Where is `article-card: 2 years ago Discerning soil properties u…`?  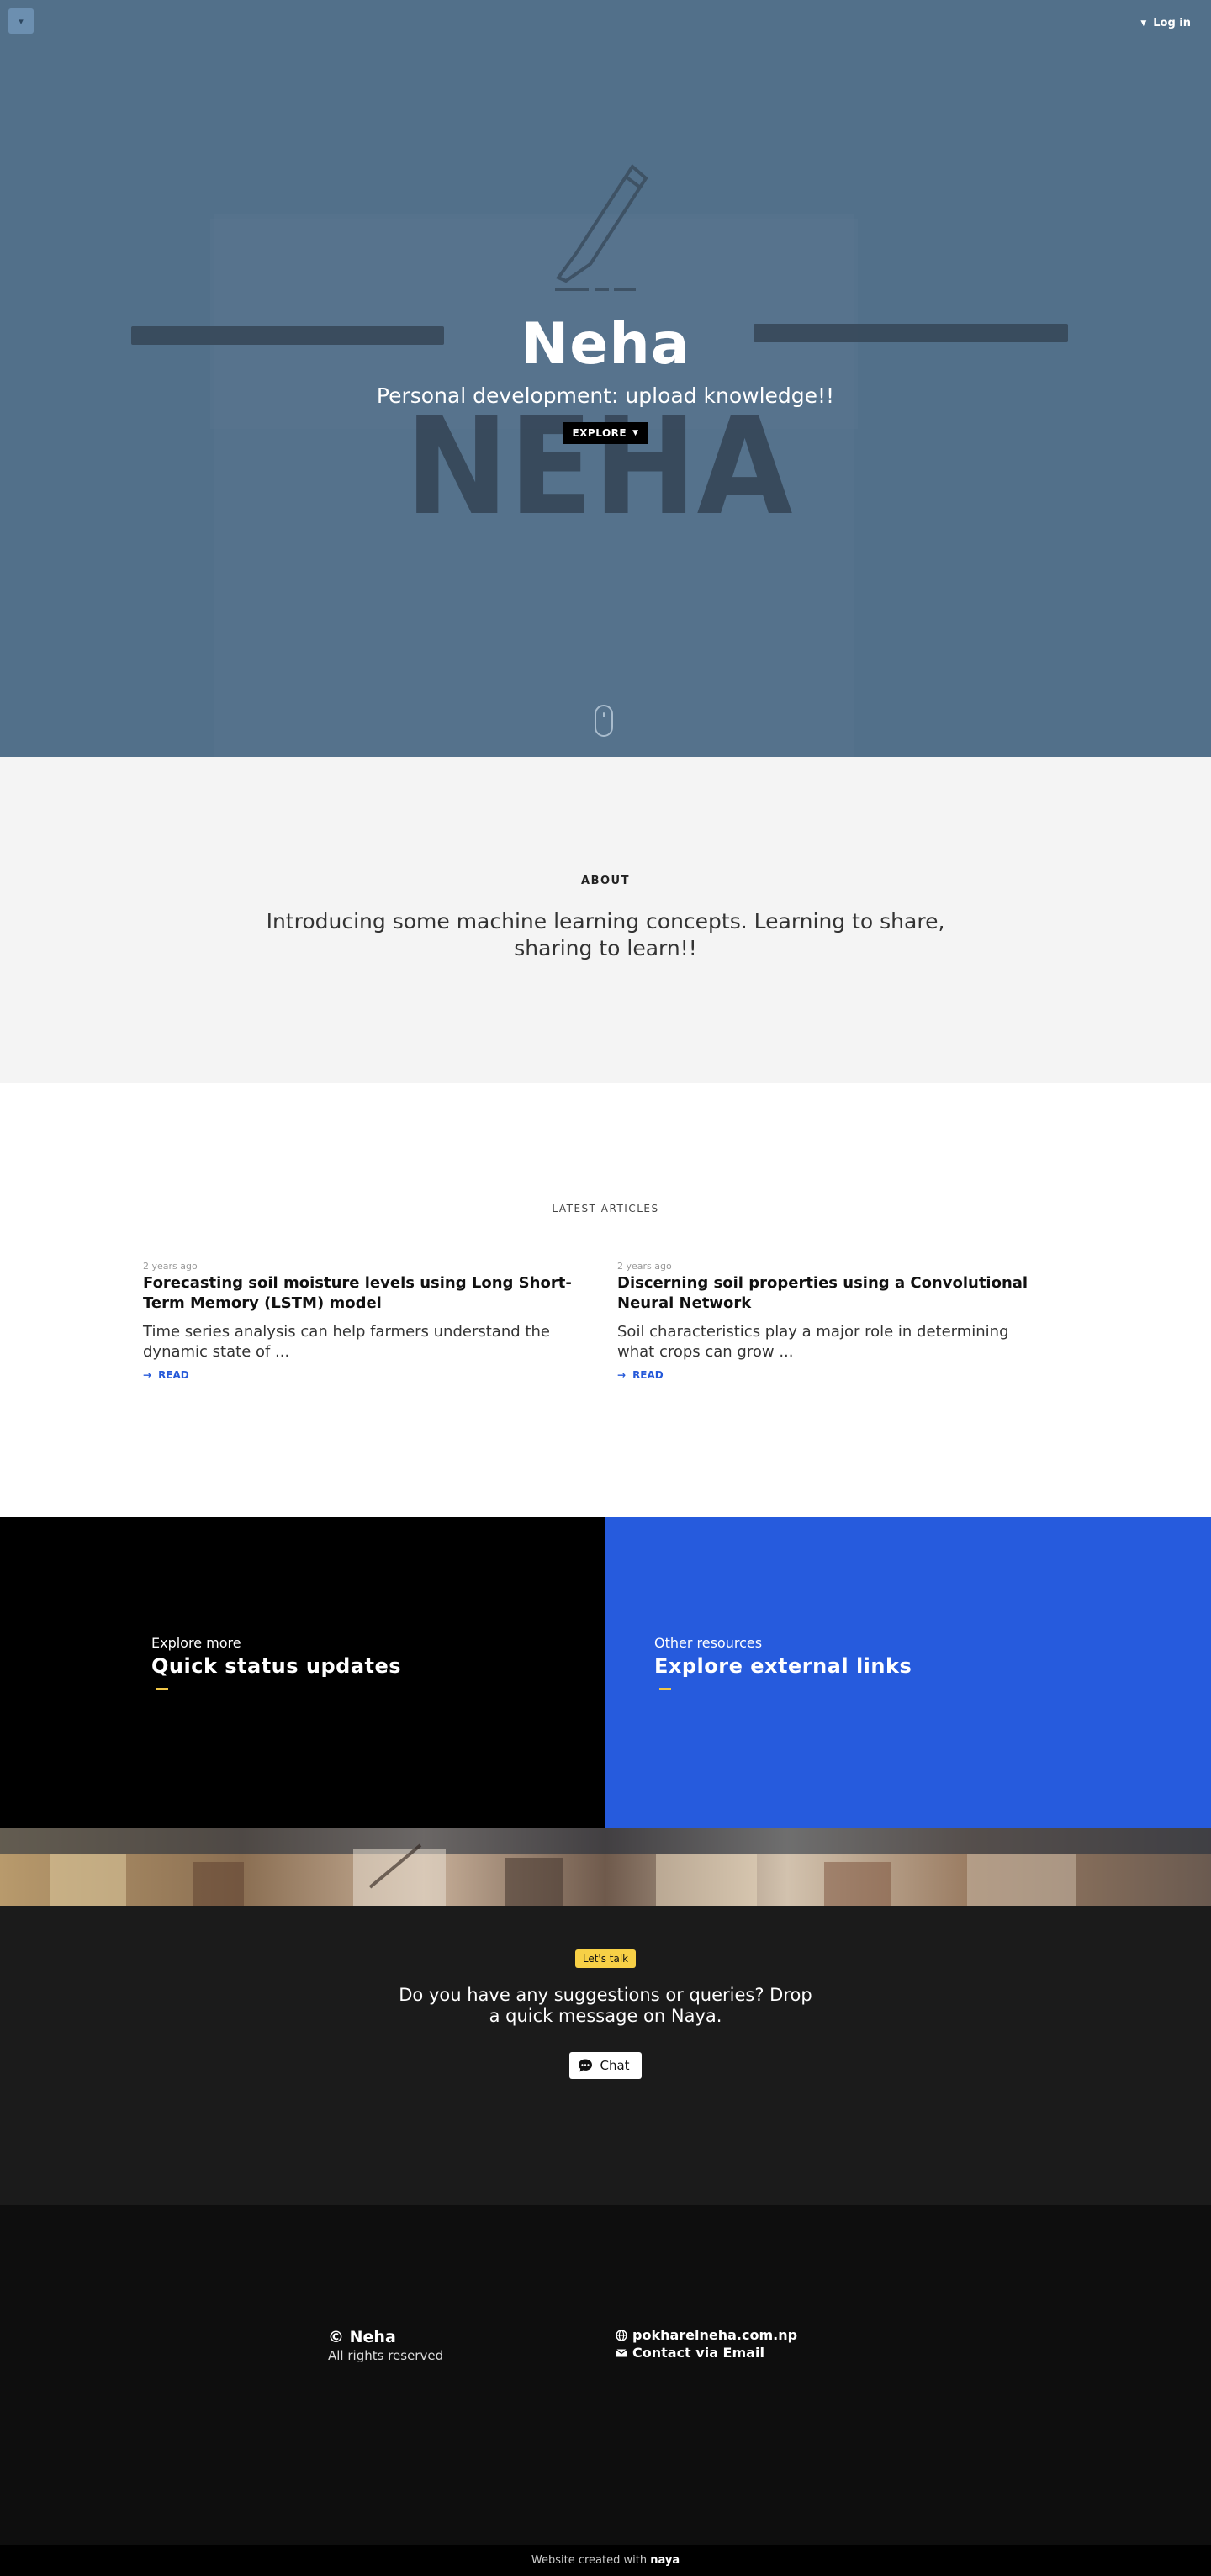
article-card: 2 years ago Discerning soil properties u… is located at coordinates (833, 1321).